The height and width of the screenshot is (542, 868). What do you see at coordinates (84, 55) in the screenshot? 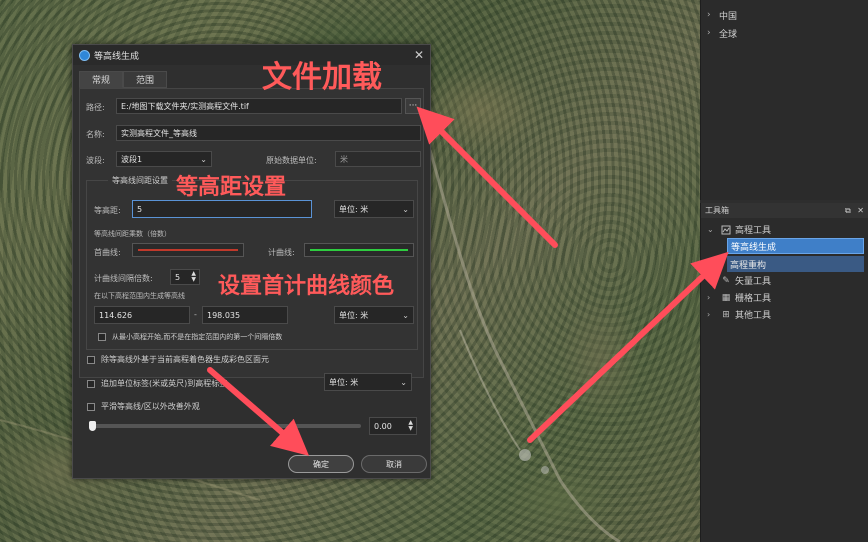
I see `app-logo-icon` at bounding box center [84, 55].